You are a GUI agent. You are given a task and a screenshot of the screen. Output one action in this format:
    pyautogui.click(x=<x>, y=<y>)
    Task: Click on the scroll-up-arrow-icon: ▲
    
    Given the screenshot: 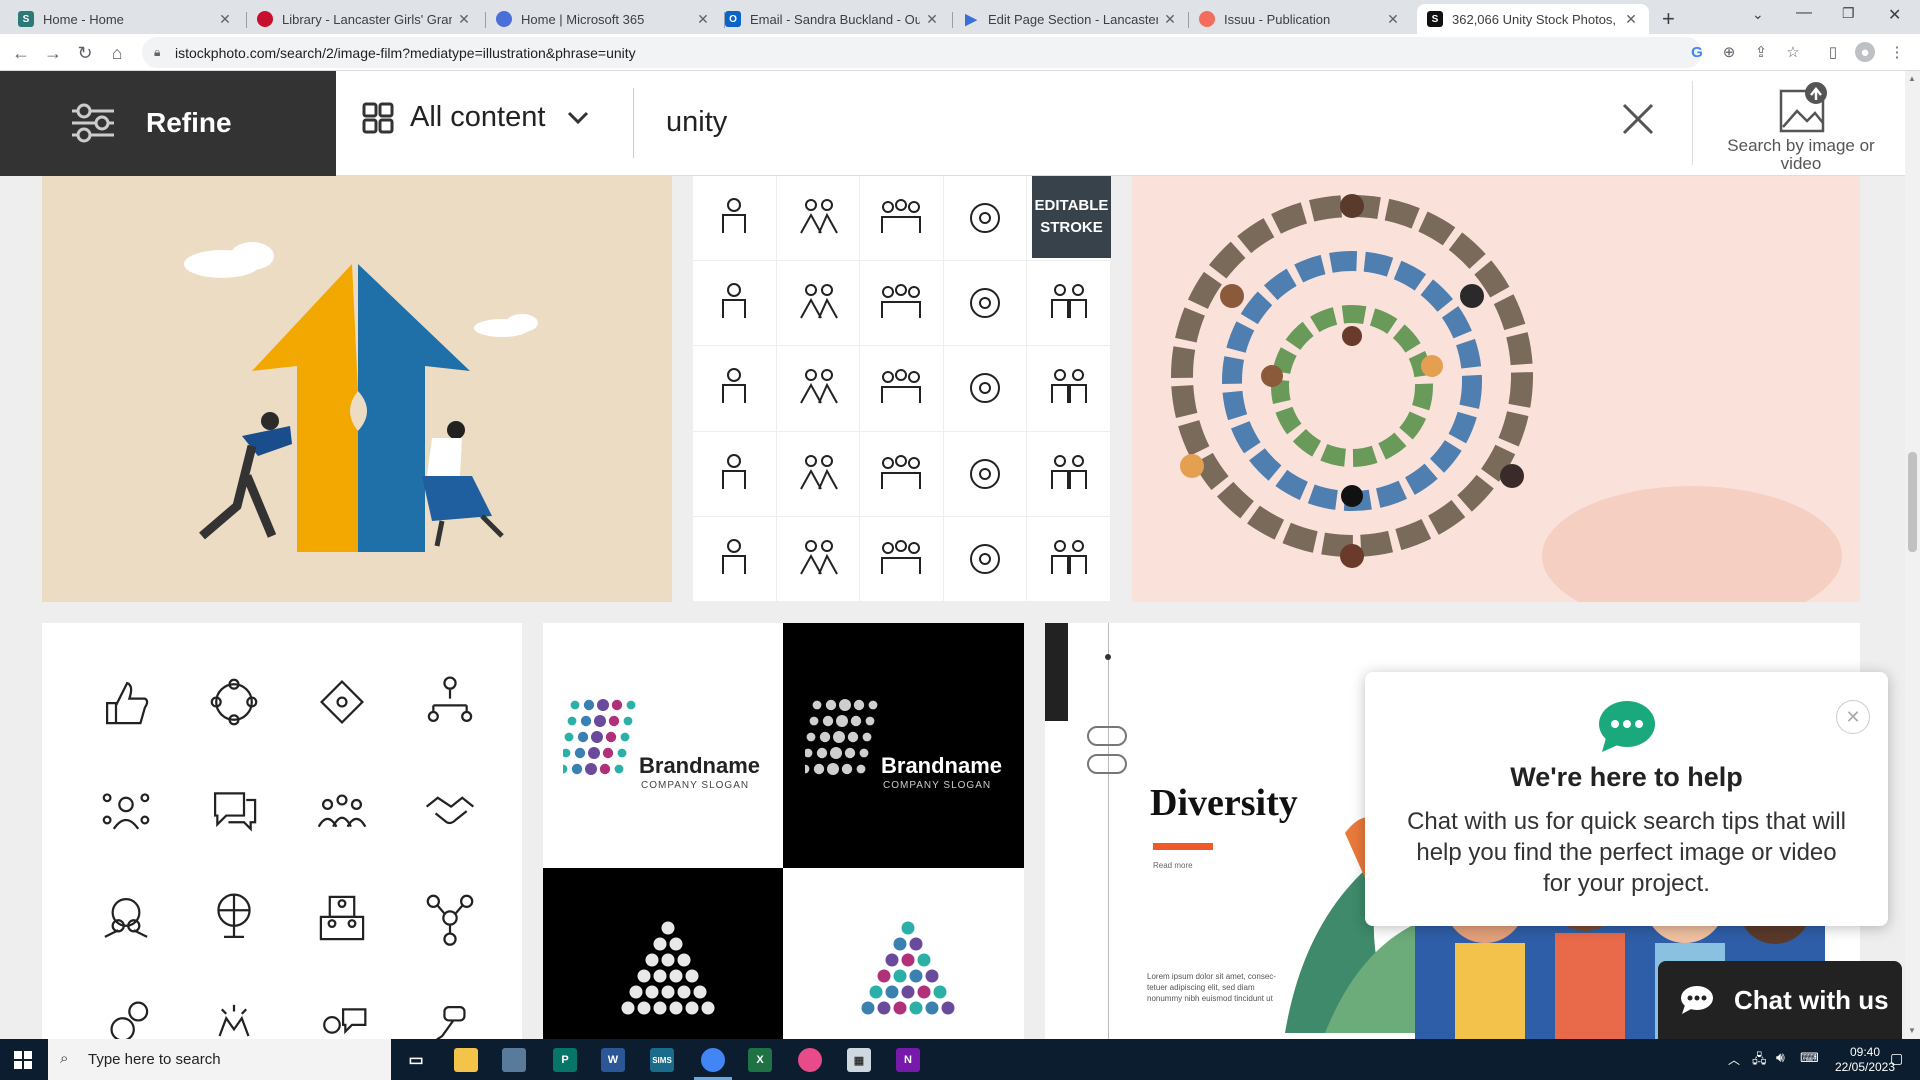 What is the action you would take?
    pyautogui.click(x=1912, y=78)
    